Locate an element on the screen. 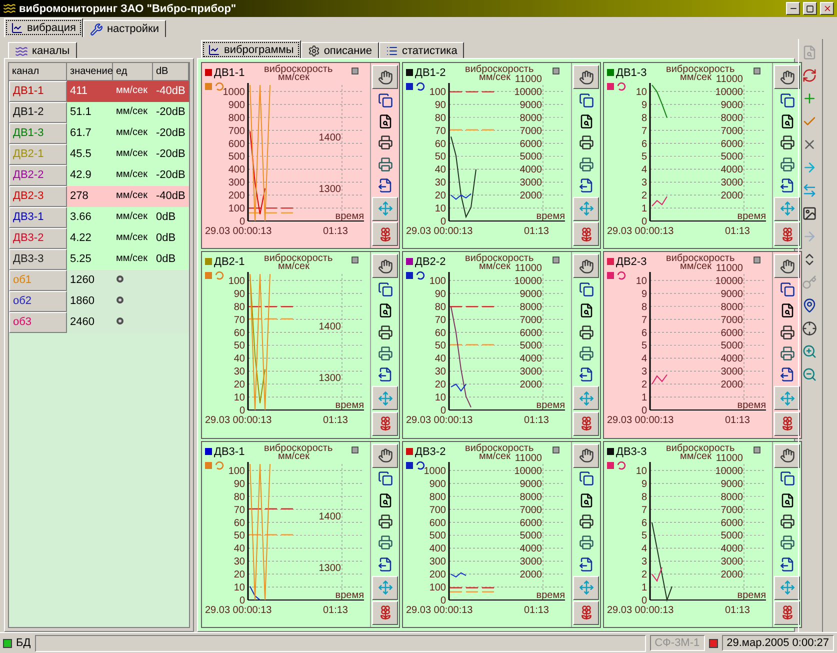 The height and width of the screenshot is (653, 837). object-icon is located at coordinates (120, 279).